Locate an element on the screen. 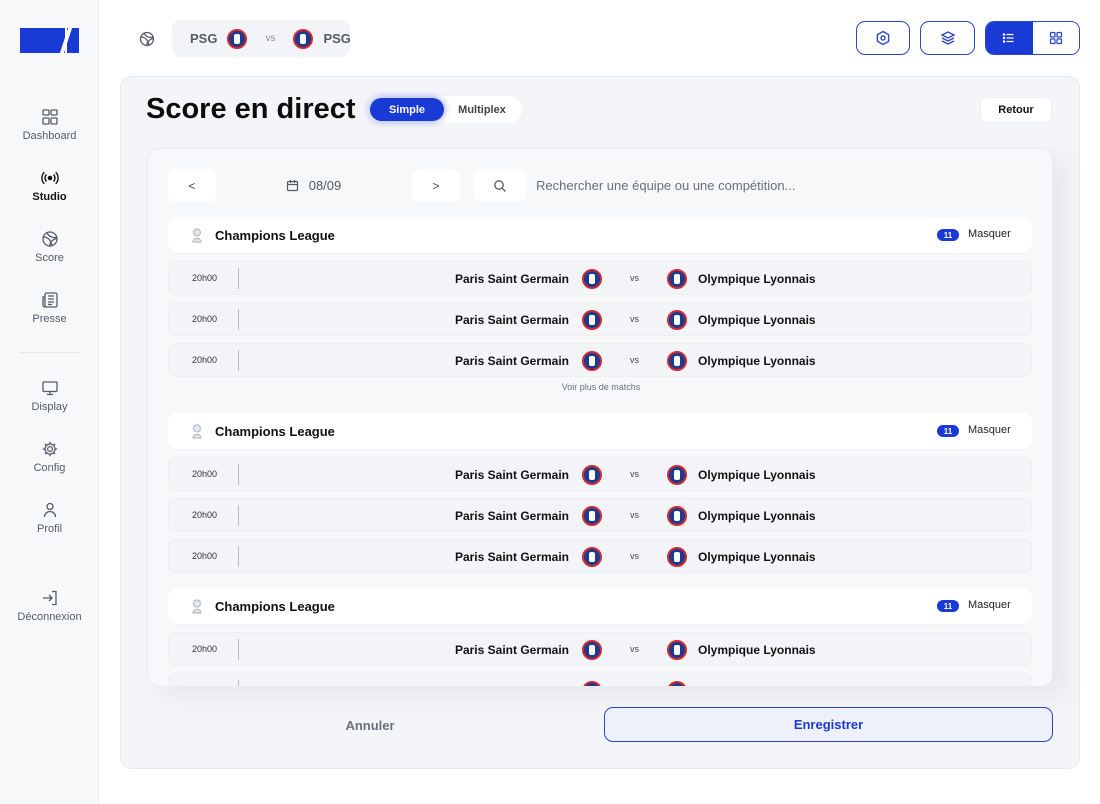 Image resolution: width=1100 pixels, height=804 pixels. newspaper-icon is located at coordinates (49, 300).